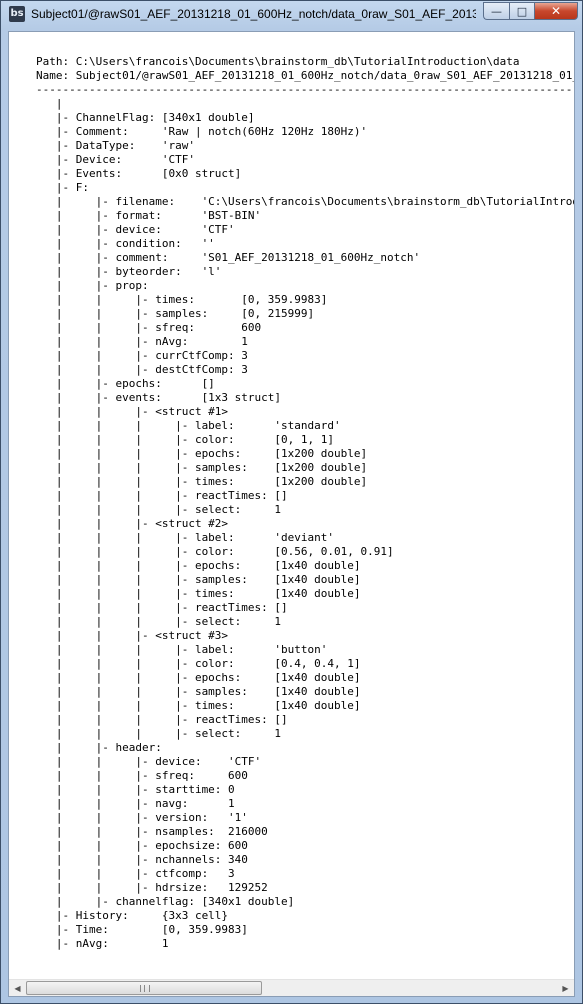 The height and width of the screenshot is (1004, 583). What do you see at coordinates (102, 943) in the screenshot?
I see `text-line: |- nAvg: 1` at bounding box center [102, 943].